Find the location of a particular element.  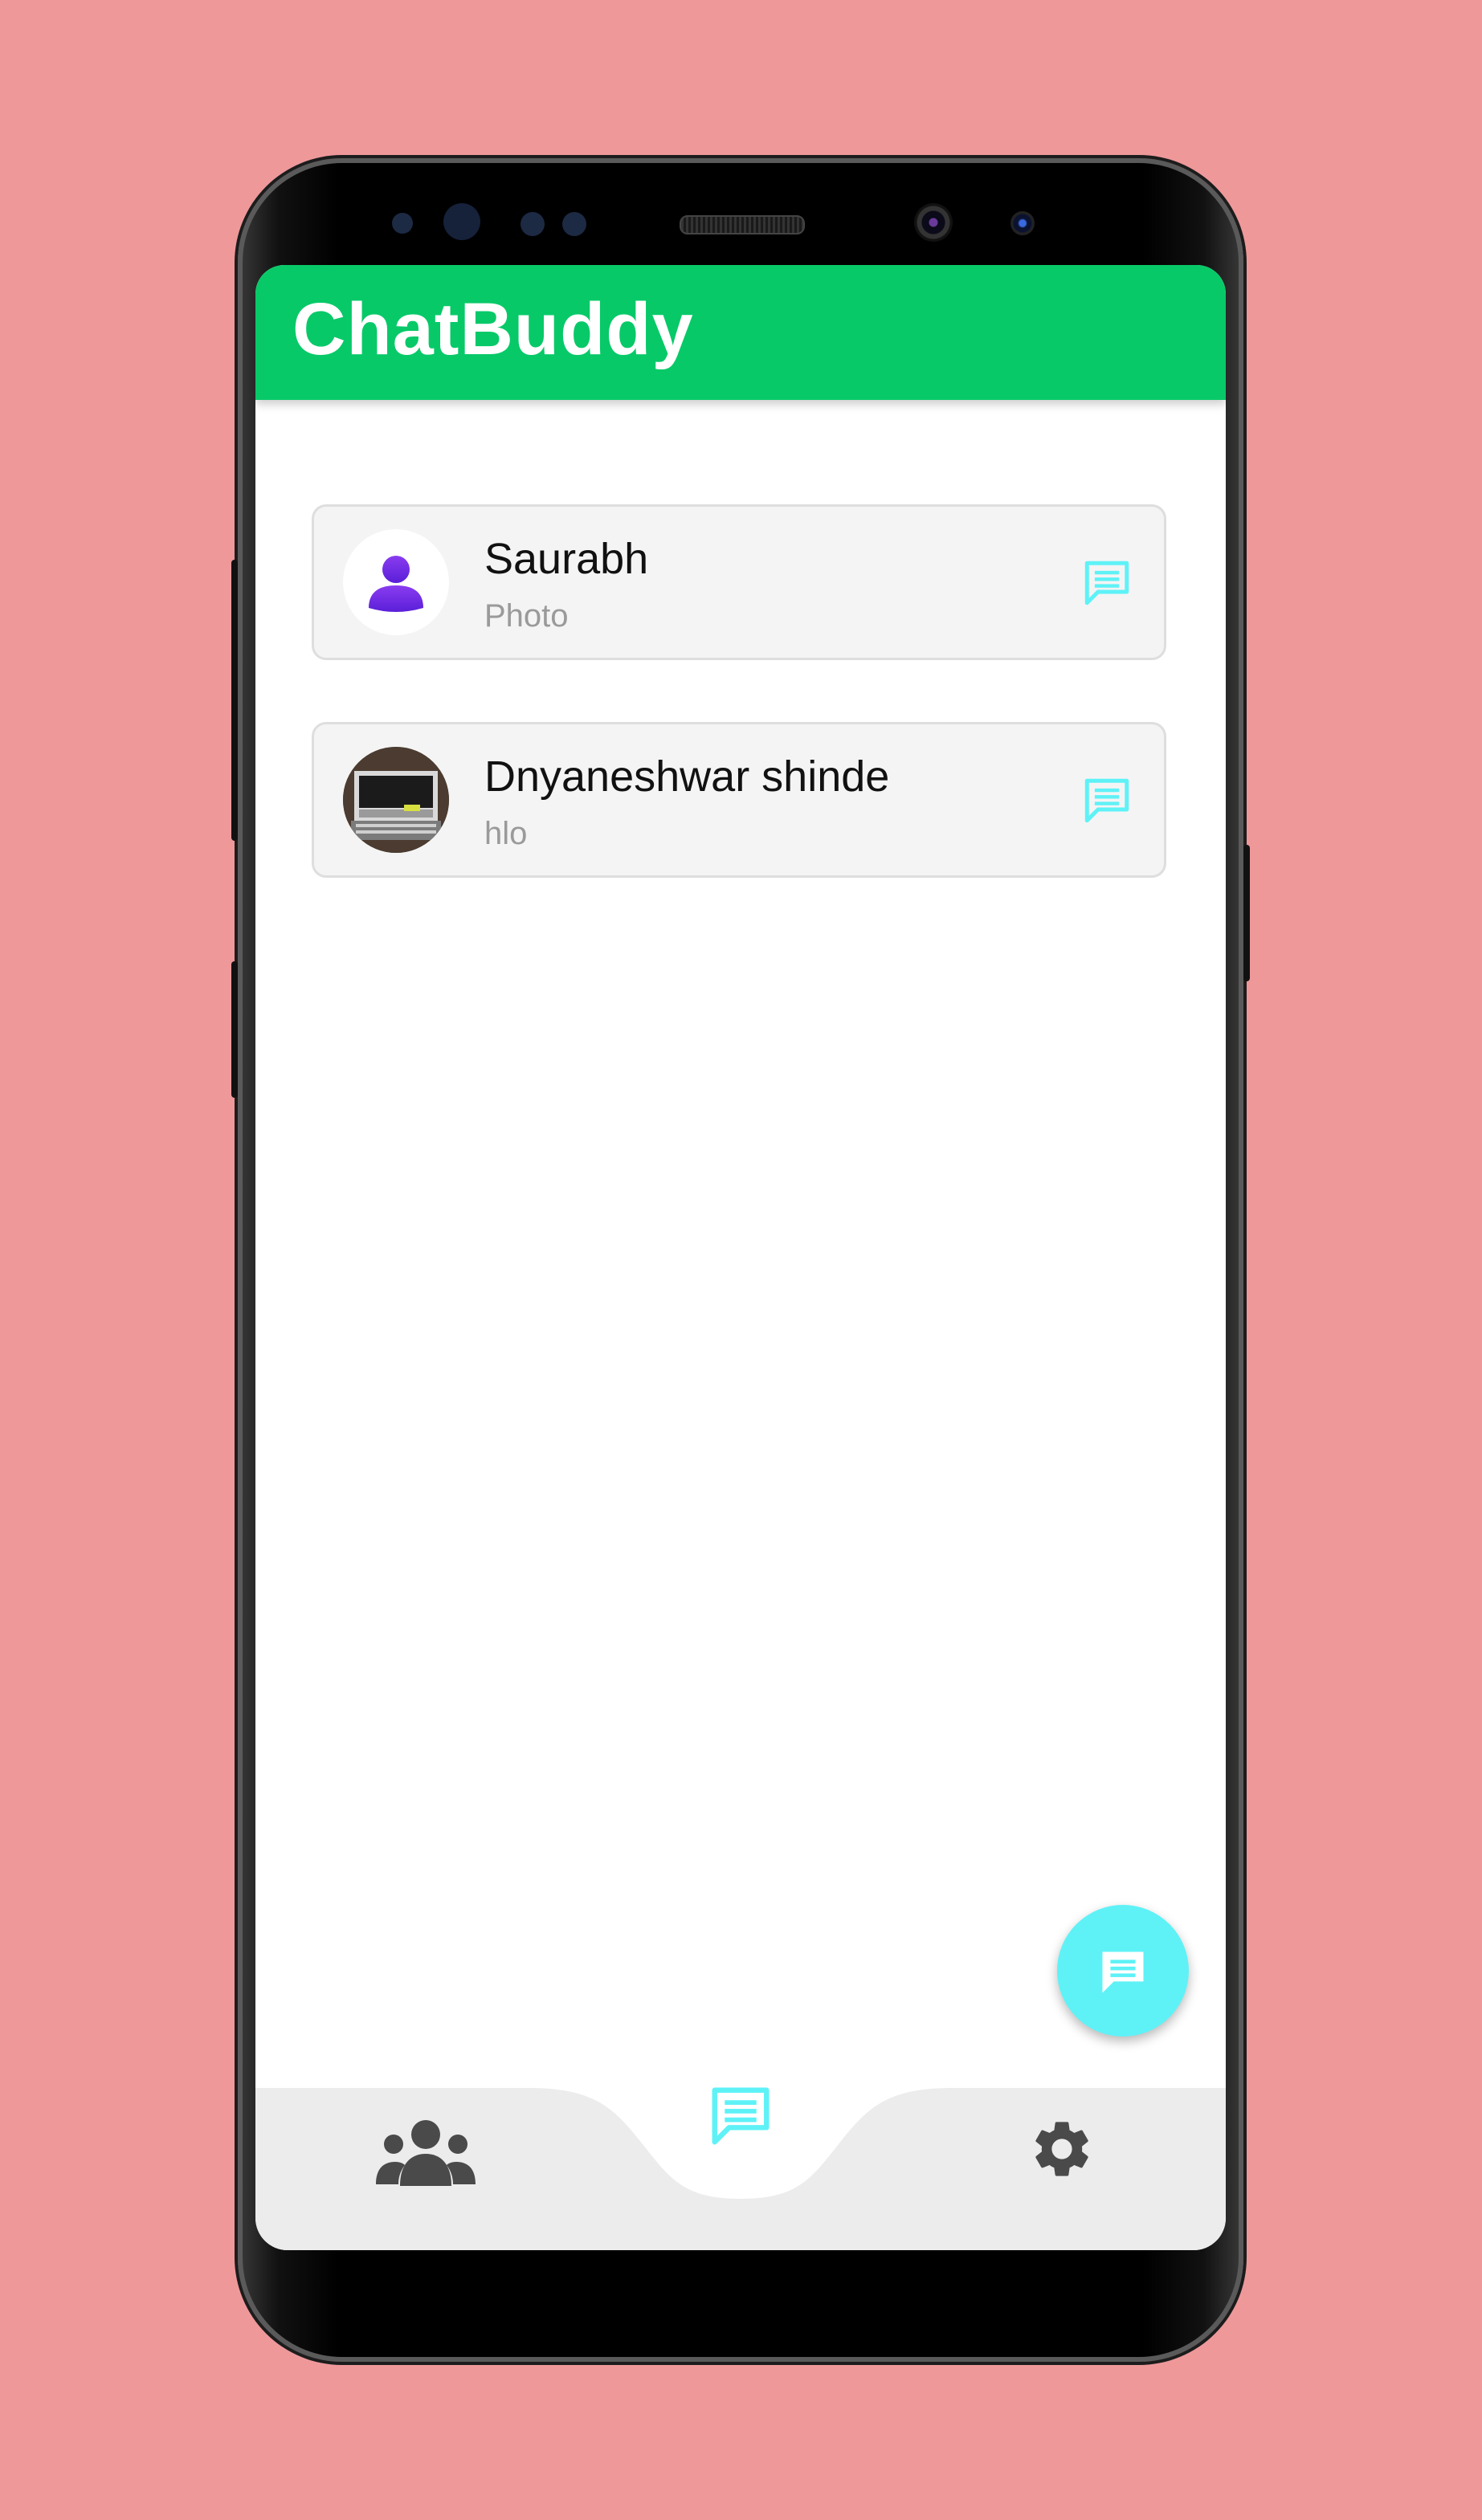

iris-camera-icon is located at coordinates (1022, 223).